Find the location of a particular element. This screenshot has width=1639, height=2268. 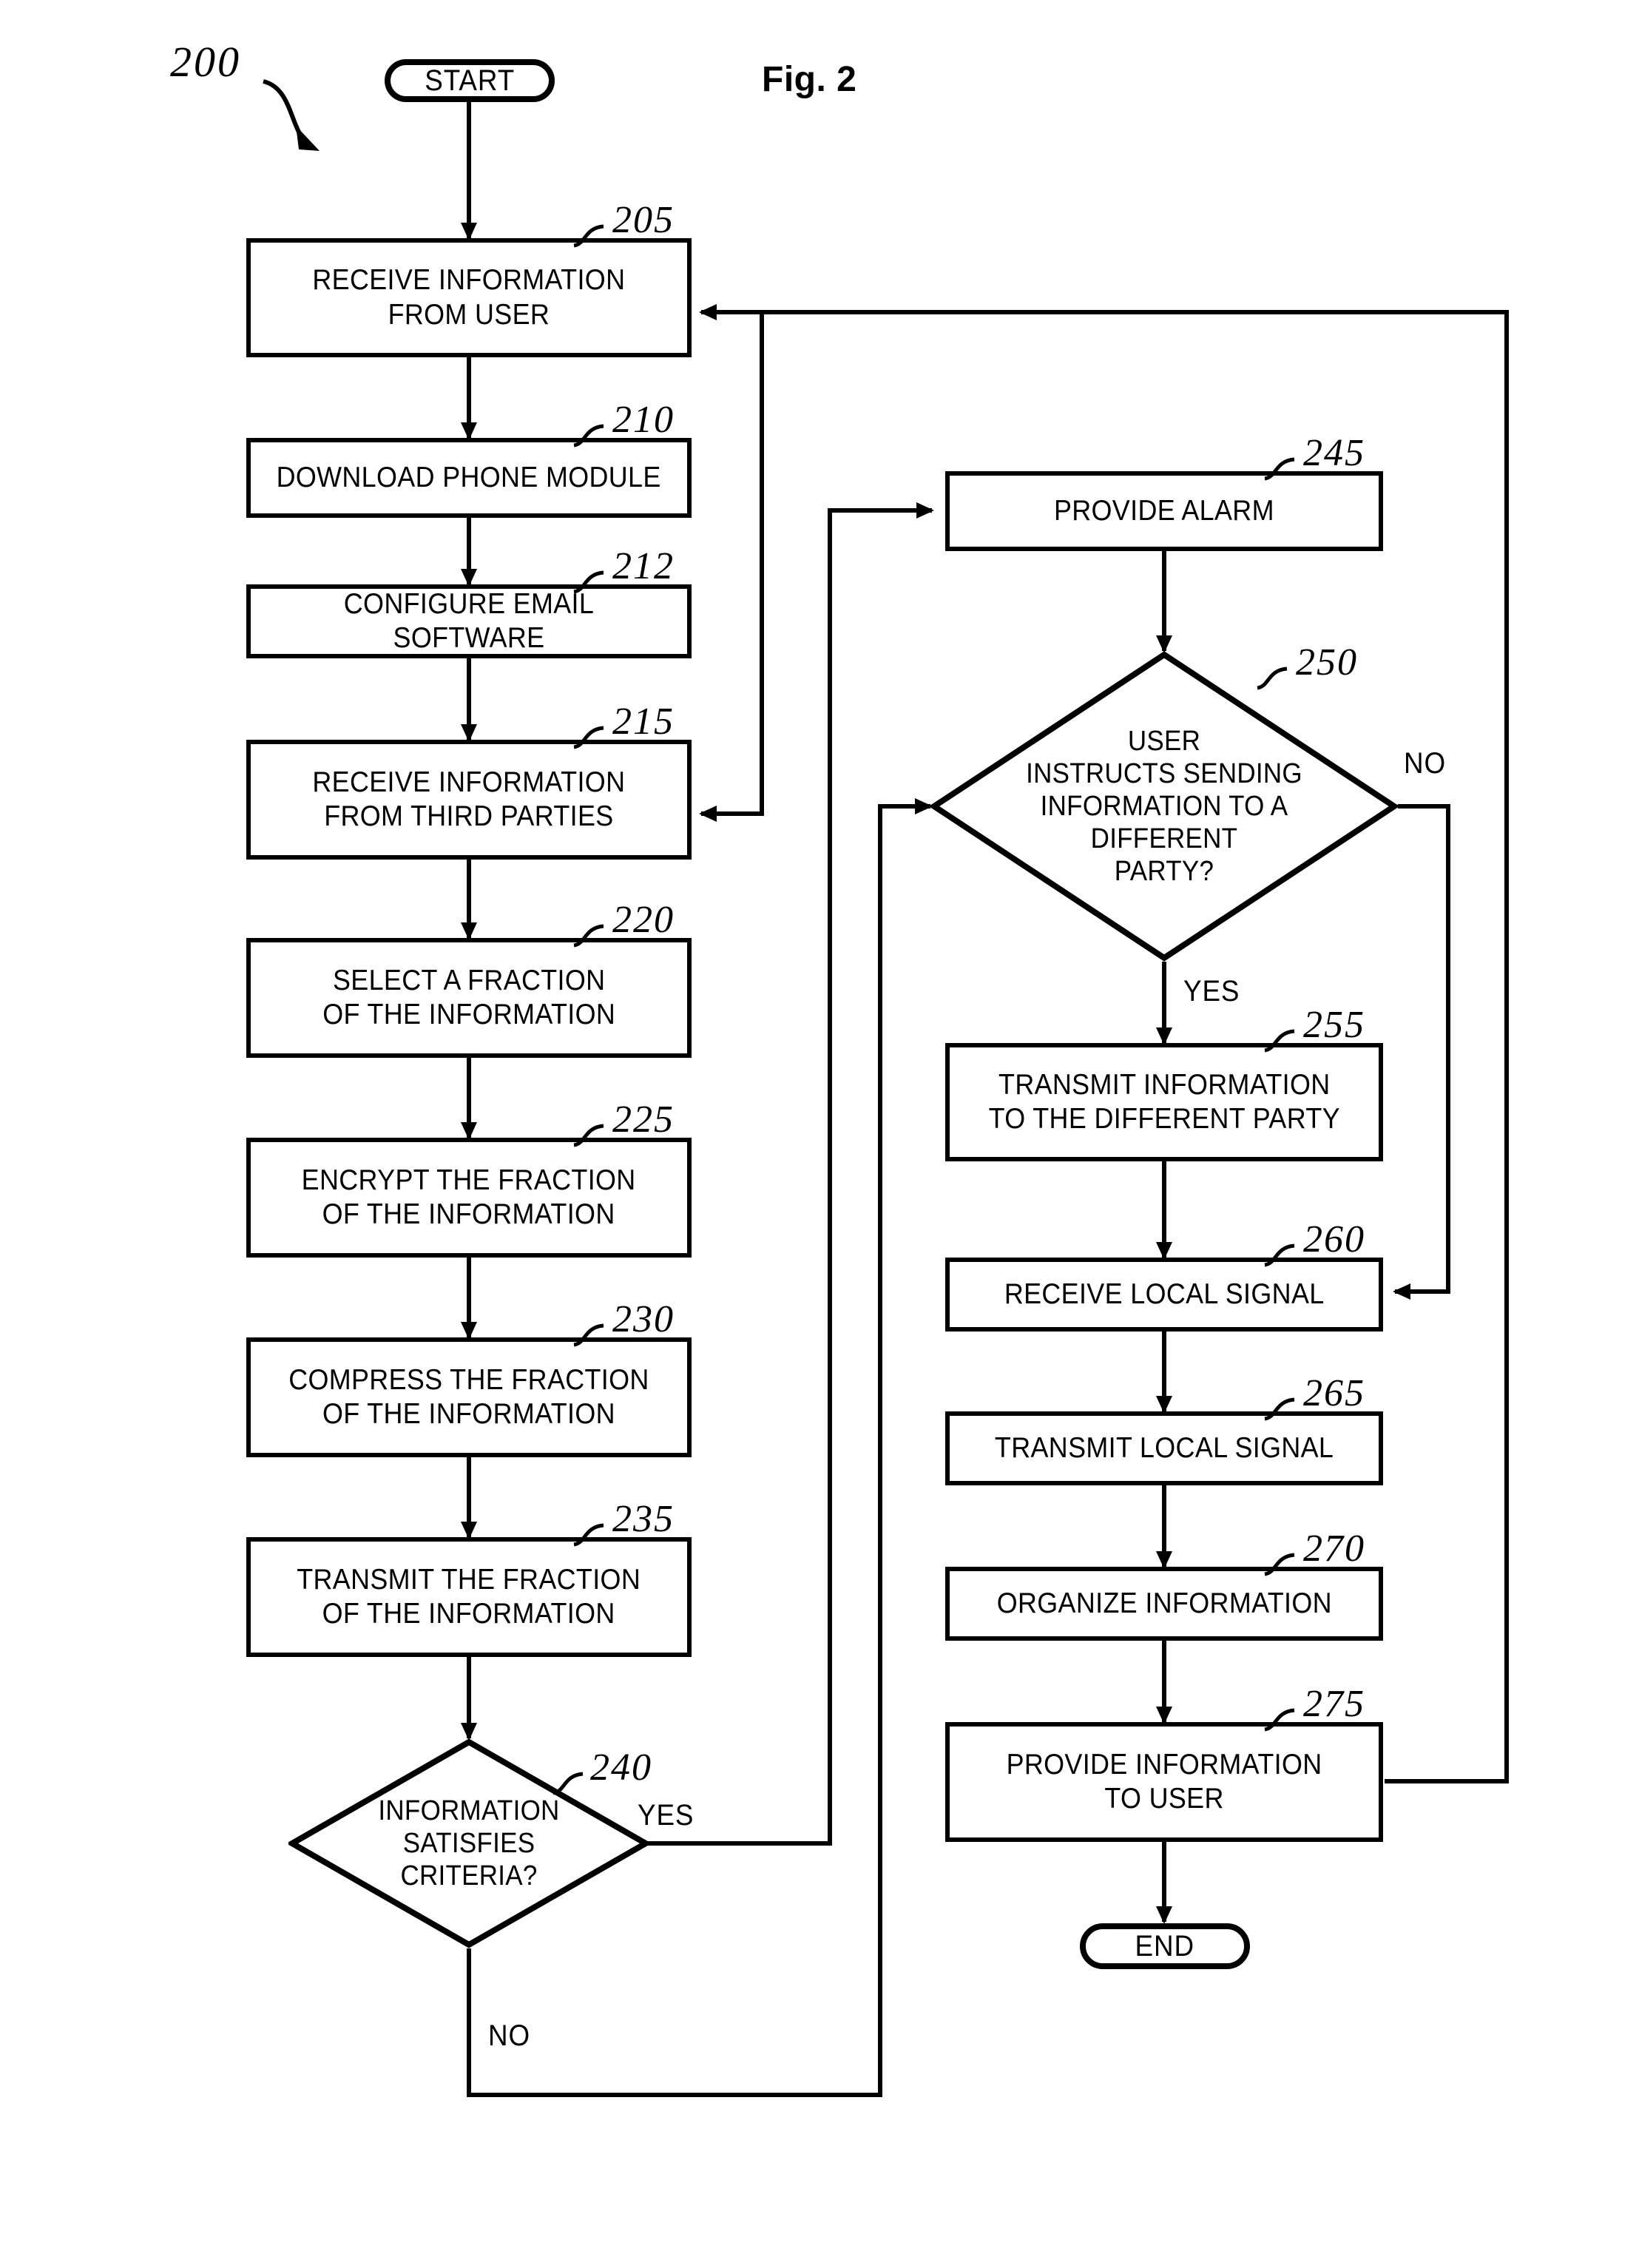

process-box-225-label: ENCRYPT THE FRACTION OF THE INFORMATION is located at coordinates (469, 1197).